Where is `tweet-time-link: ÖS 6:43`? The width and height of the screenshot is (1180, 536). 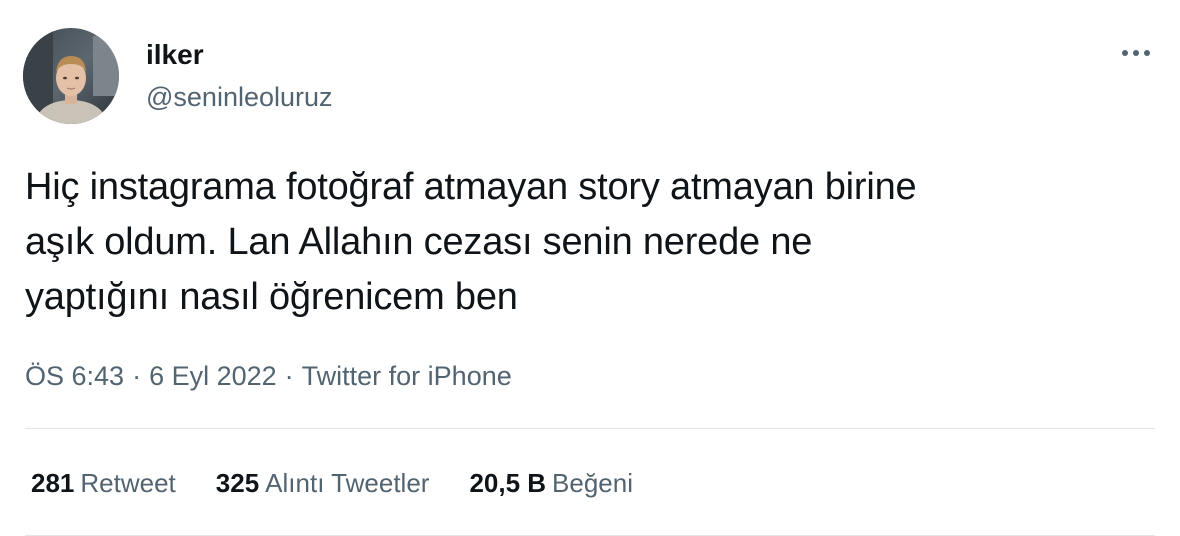 tweet-time-link: ÖS 6:43 is located at coordinates (74, 376).